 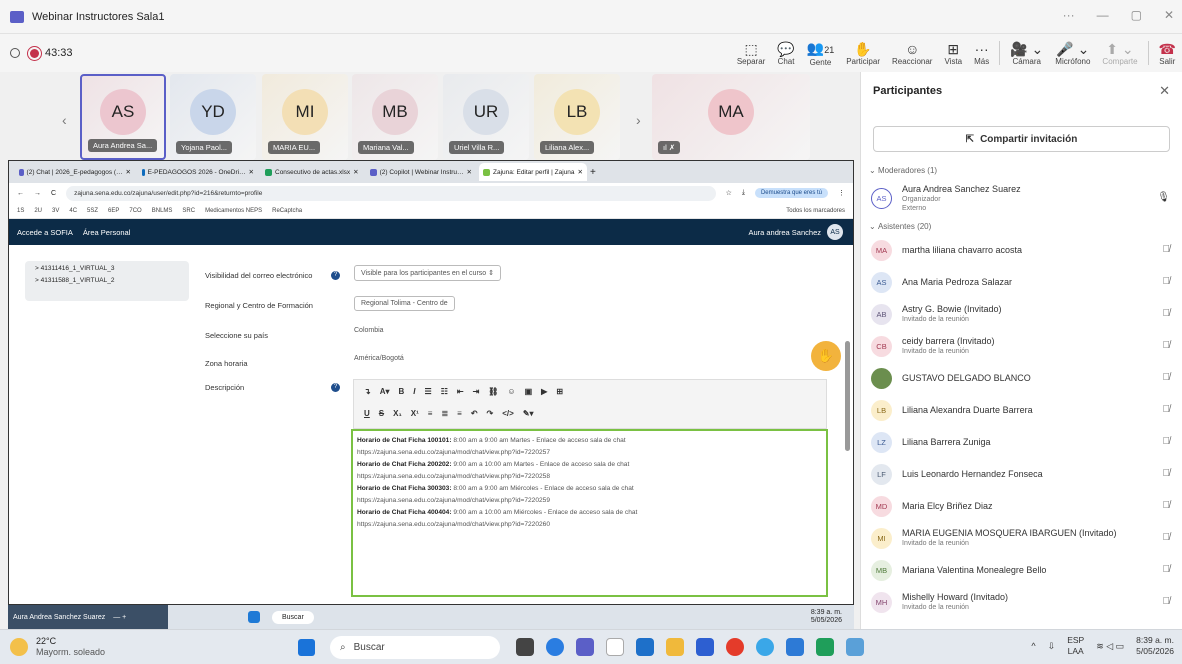 What do you see at coordinates (820, 53) in the screenshot?
I see `toolbar-button: 👥21 Gente` at bounding box center [820, 53].